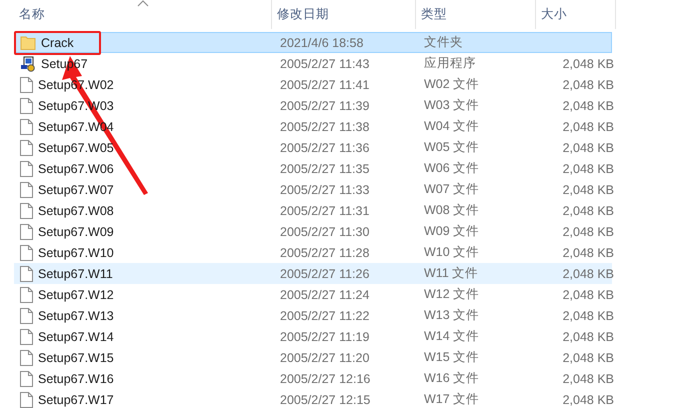  What do you see at coordinates (450, 63) in the screenshot?
I see `file-type: 应用程序` at bounding box center [450, 63].